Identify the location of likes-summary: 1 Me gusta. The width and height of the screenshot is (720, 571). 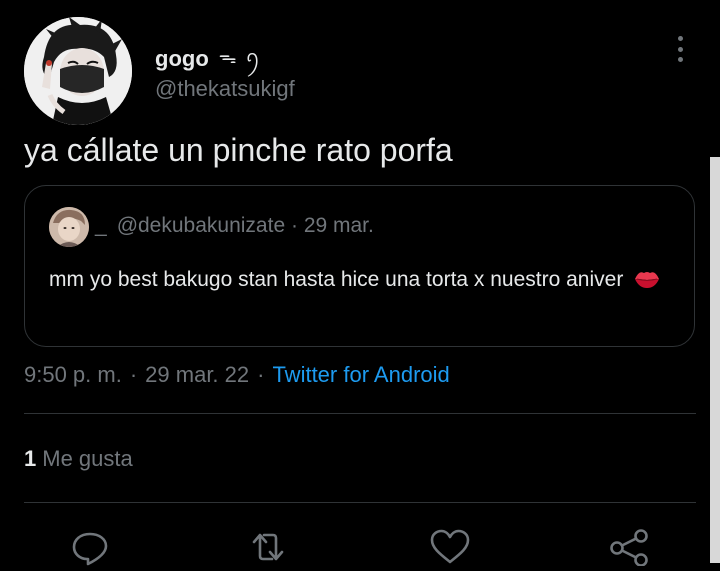
(78, 459).